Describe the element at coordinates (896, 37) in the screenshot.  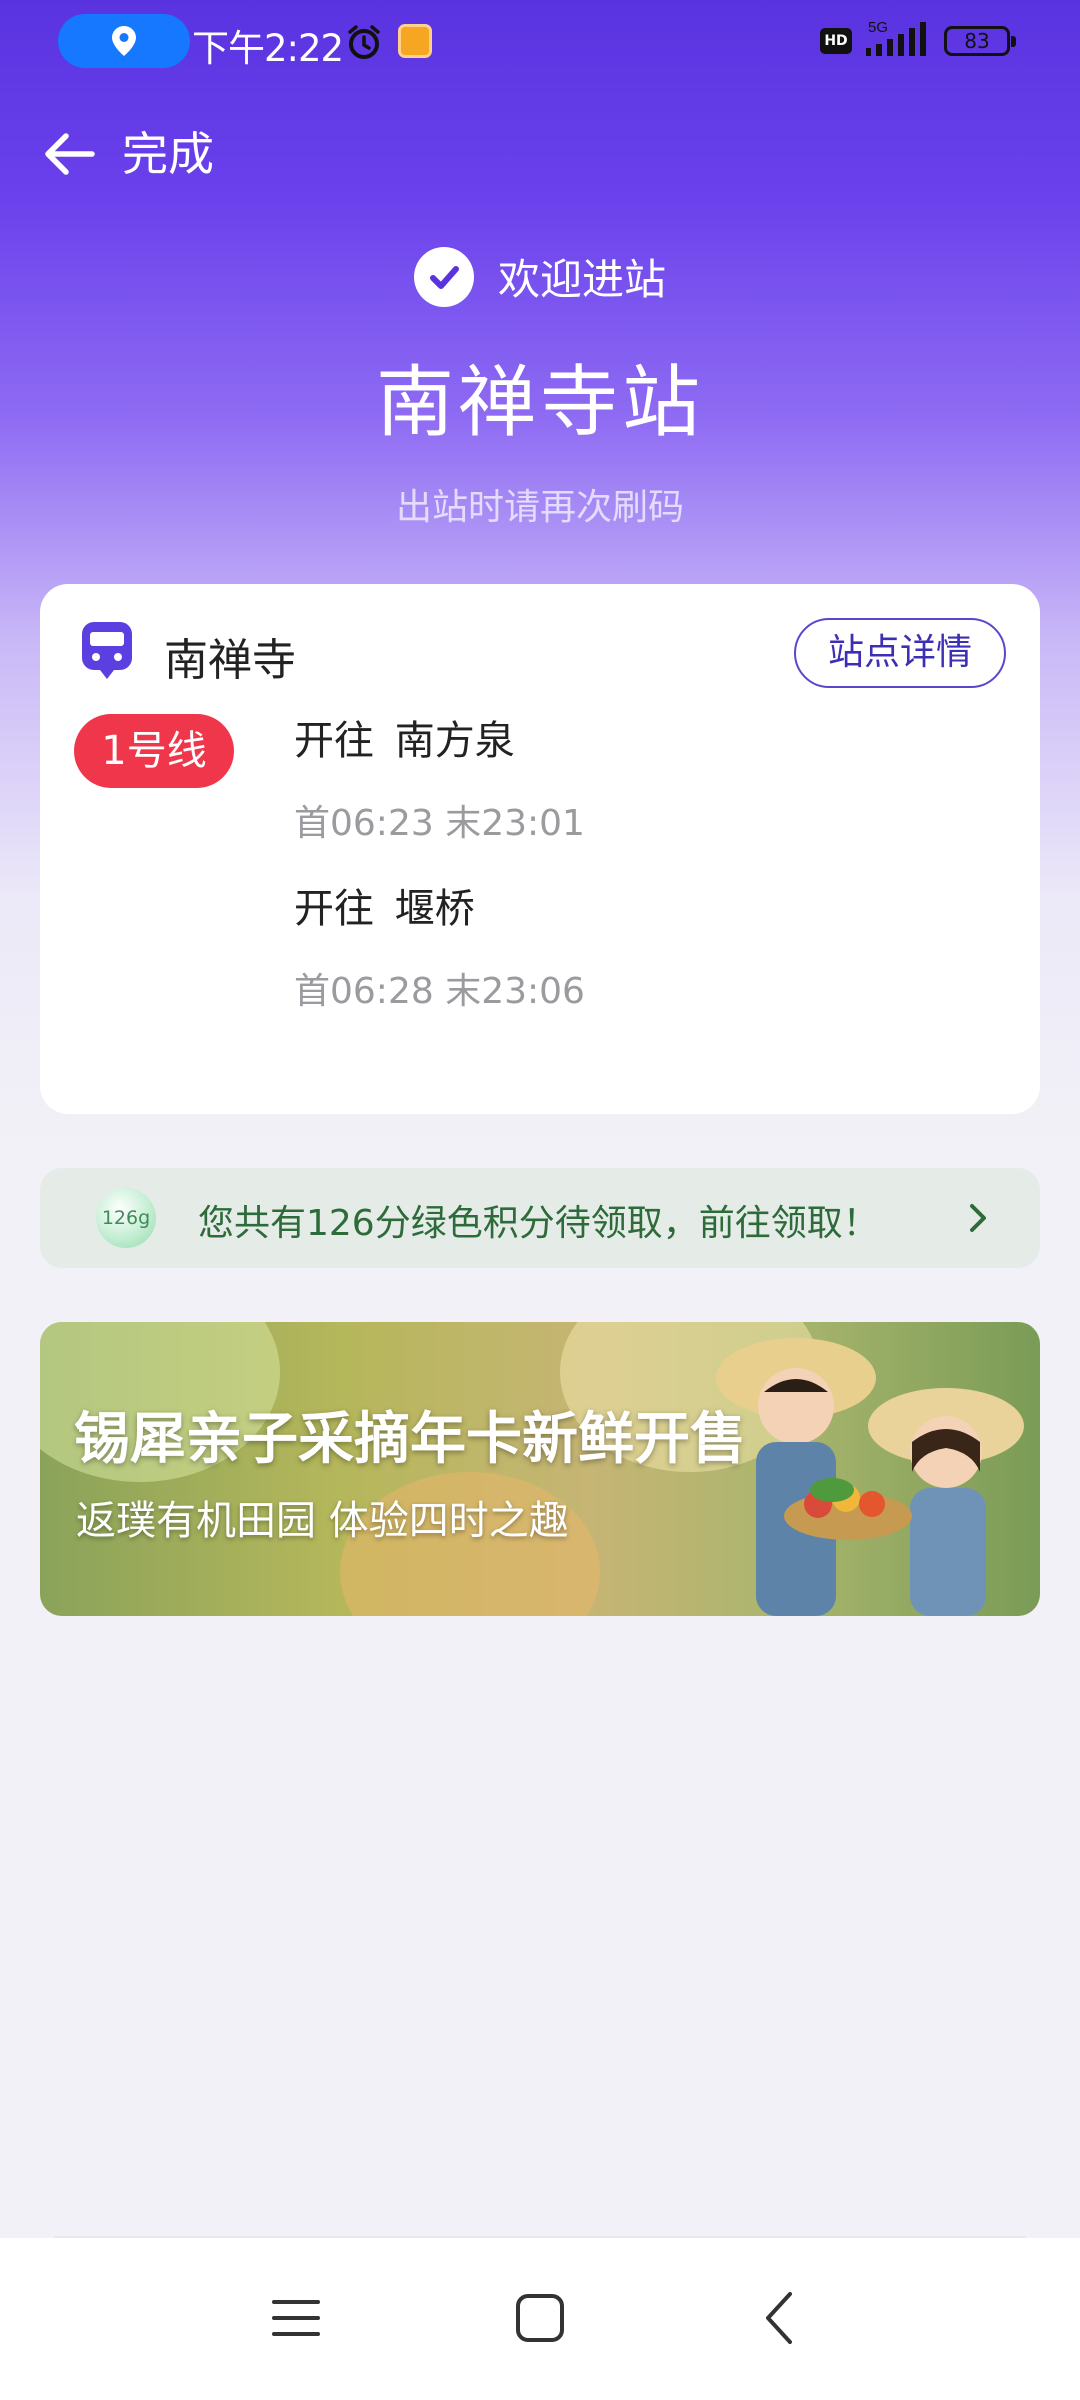
I see `signal-icon: 5G` at that location.